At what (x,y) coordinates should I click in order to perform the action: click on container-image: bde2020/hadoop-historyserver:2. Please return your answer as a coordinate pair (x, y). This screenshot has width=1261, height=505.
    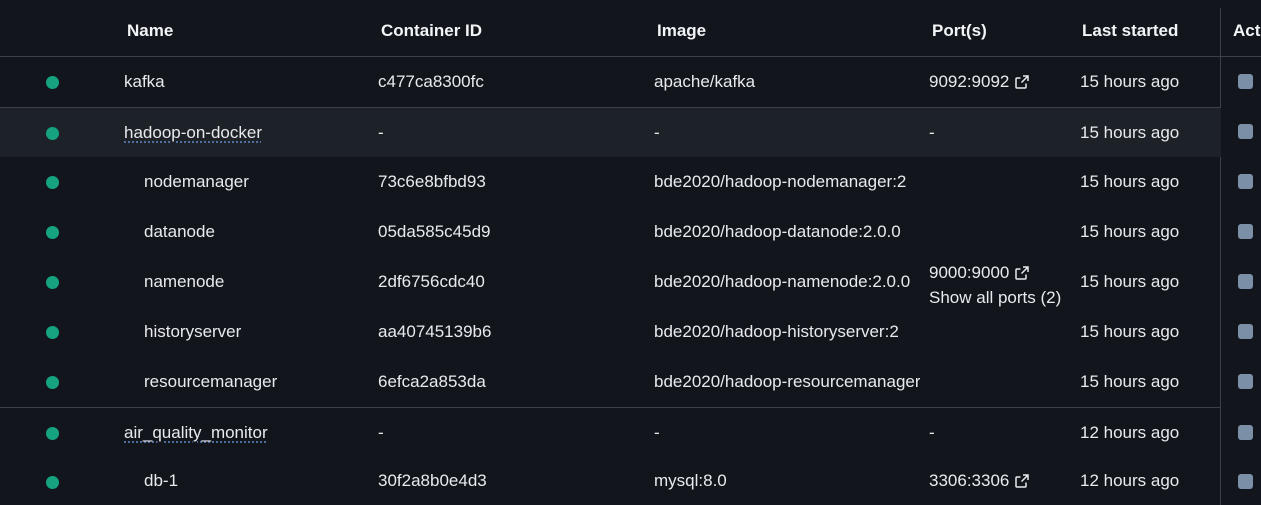
    Looking at the image, I should click on (787, 332).